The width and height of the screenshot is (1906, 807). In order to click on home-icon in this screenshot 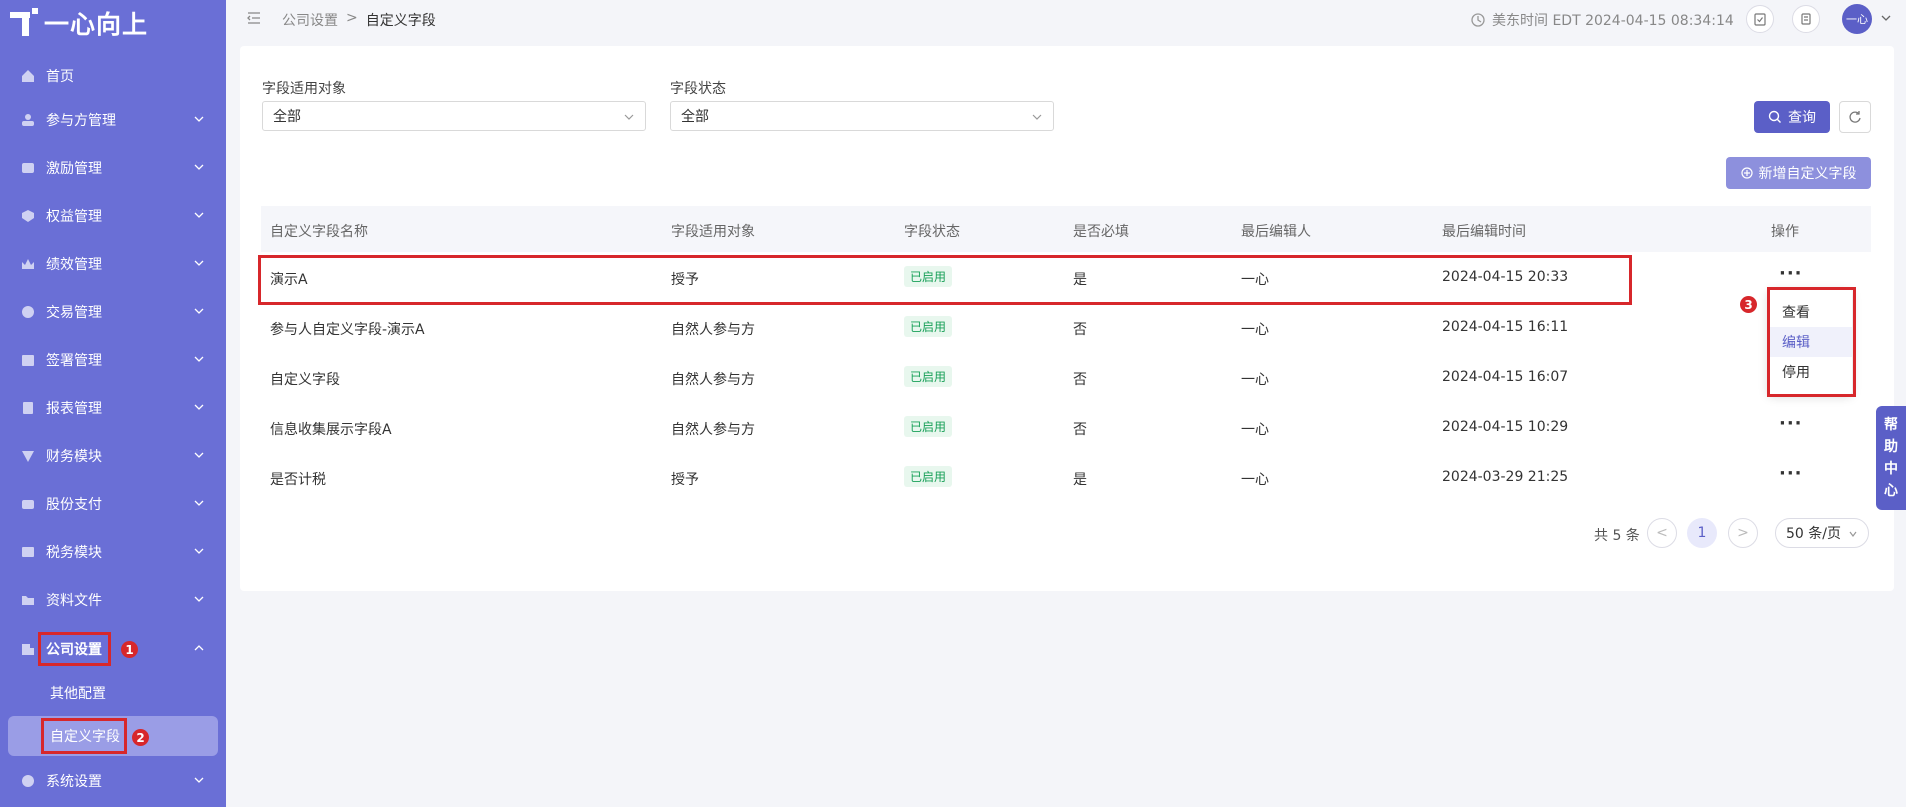, I will do `click(28, 76)`.